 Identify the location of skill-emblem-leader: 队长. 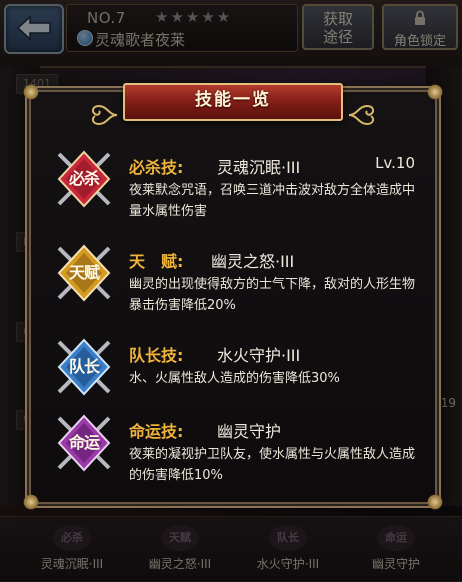
(84, 367).